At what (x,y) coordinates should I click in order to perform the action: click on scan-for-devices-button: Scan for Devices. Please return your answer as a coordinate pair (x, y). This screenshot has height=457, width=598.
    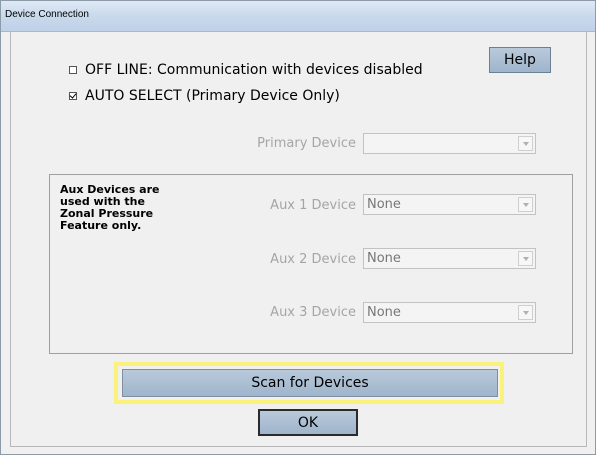
    Looking at the image, I should click on (310, 383).